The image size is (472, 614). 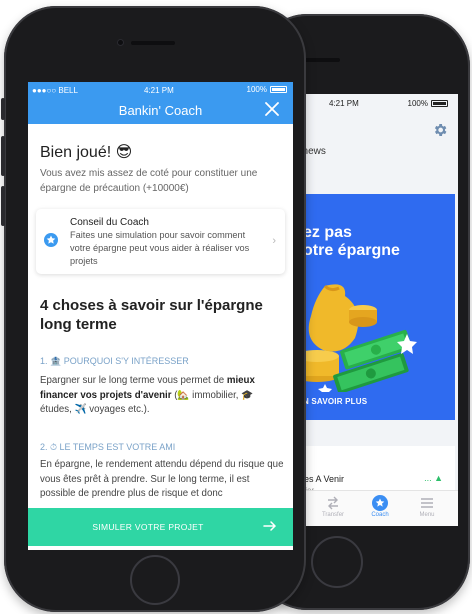 What do you see at coordinates (337, 562) in the screenshot?
I see `back-home-button` at bounding box center [337, 562].